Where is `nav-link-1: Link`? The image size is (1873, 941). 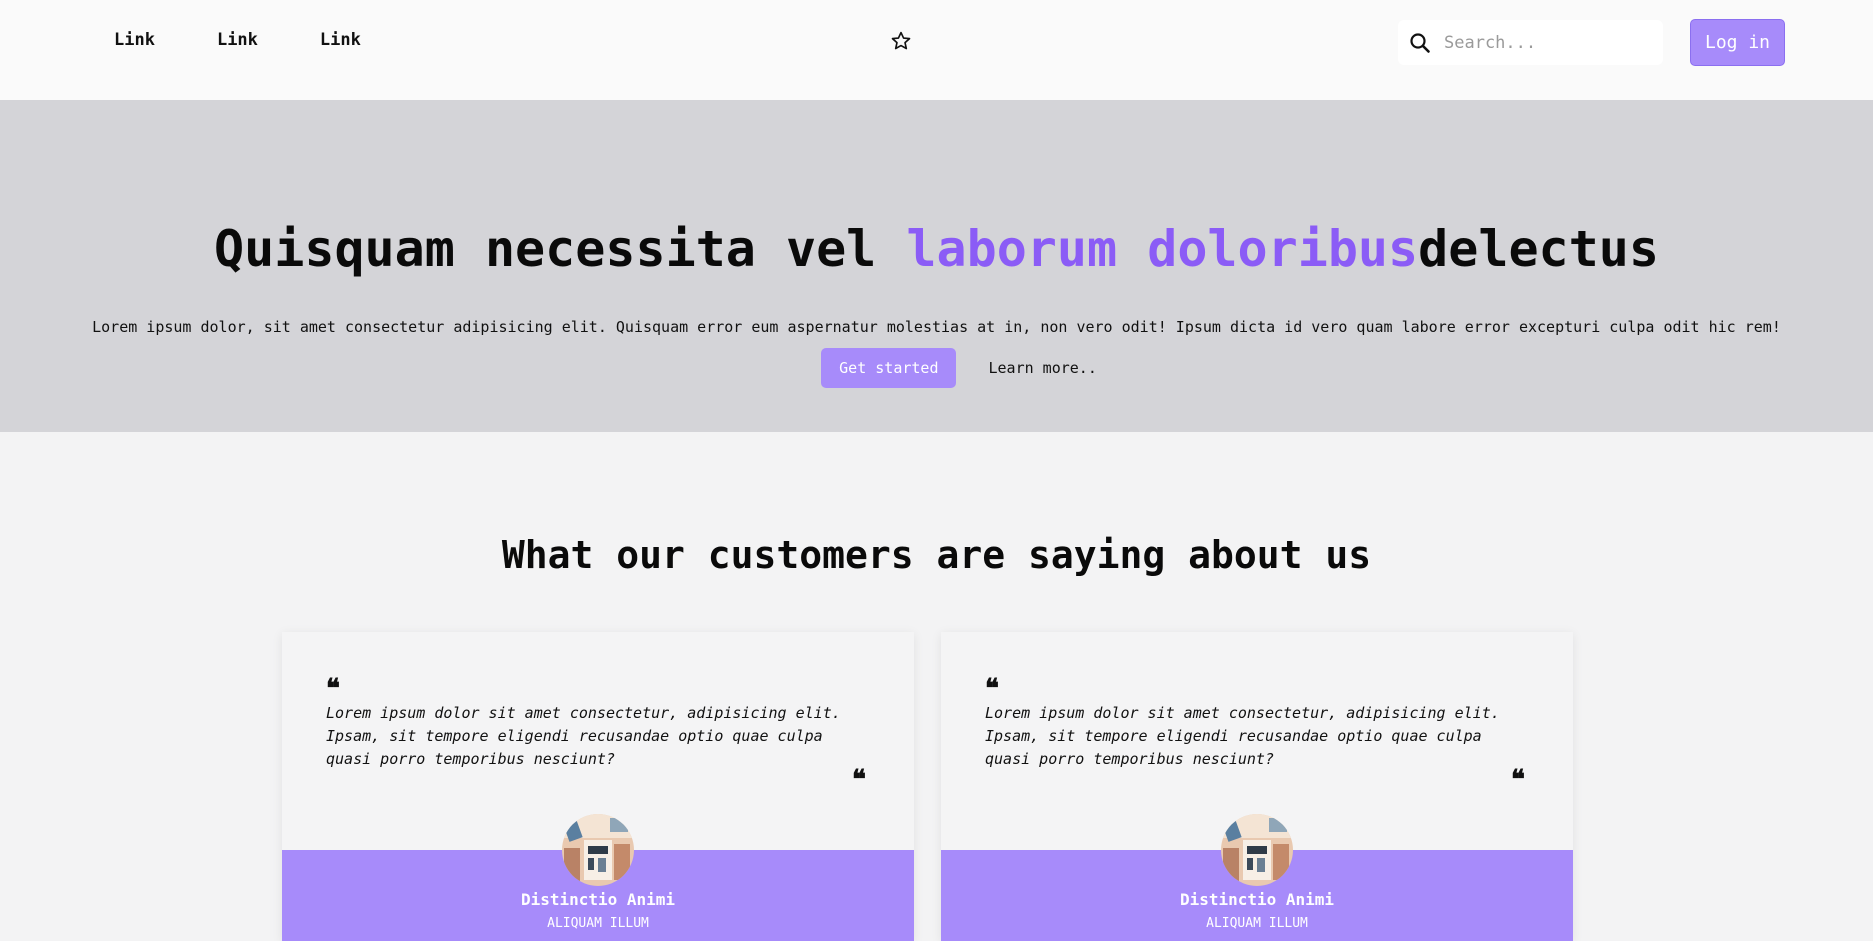
nav-link-1: Link is located at coordinates (134, 40).